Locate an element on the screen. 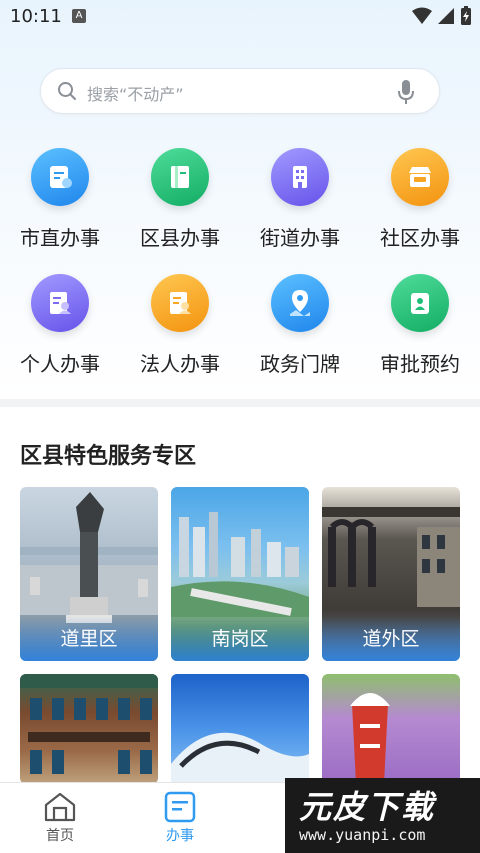  status-time: 10:11 is located at coordinates (36, 16).